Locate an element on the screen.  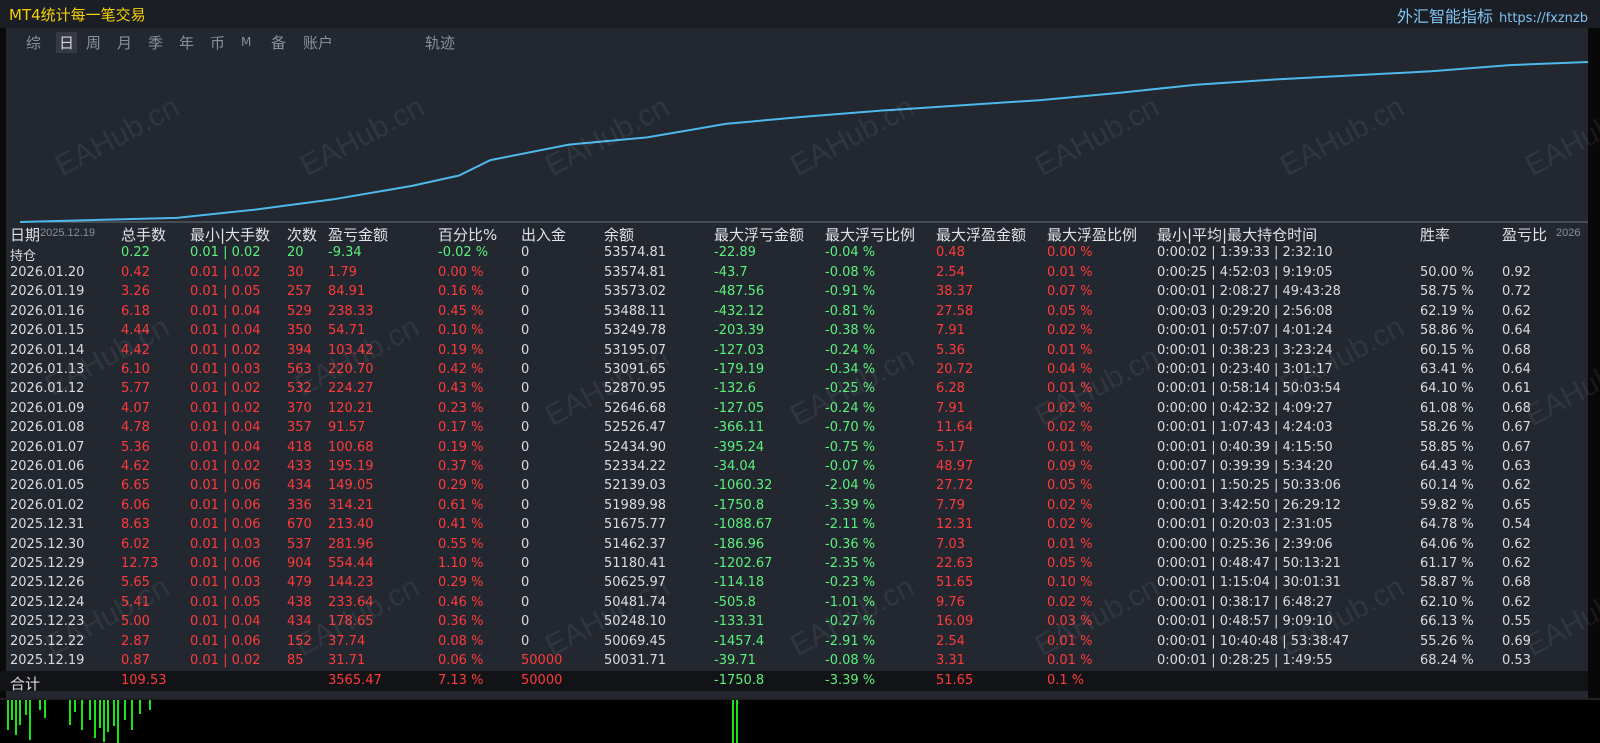
cell-balance: 51180.41 is located at coordinates (635, 563).